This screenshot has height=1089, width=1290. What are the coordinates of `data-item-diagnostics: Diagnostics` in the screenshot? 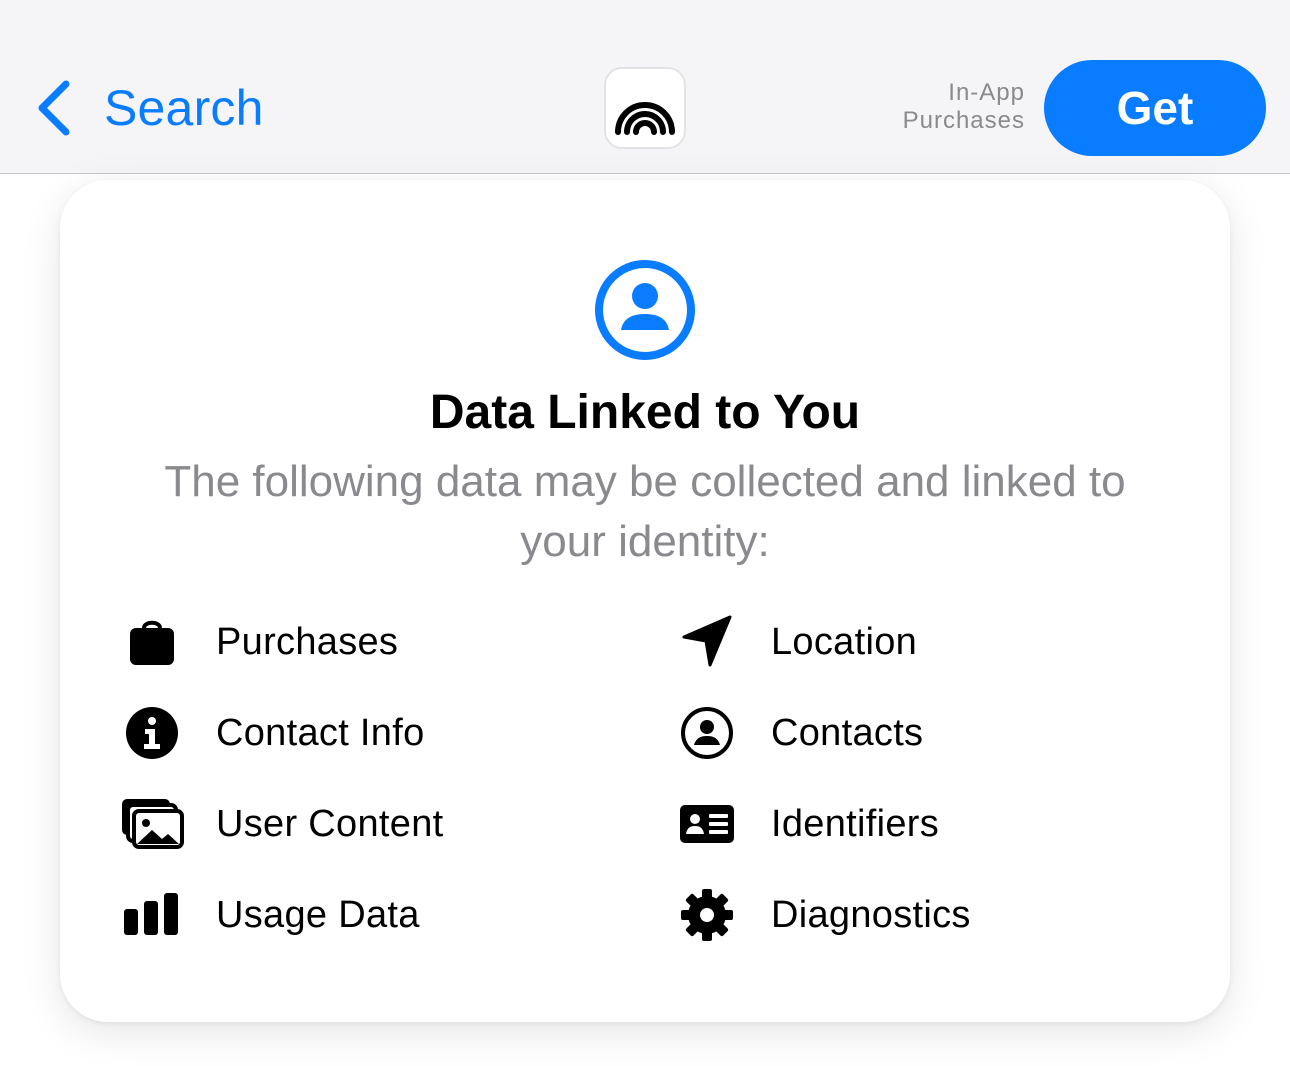 It's located at (822, 915).